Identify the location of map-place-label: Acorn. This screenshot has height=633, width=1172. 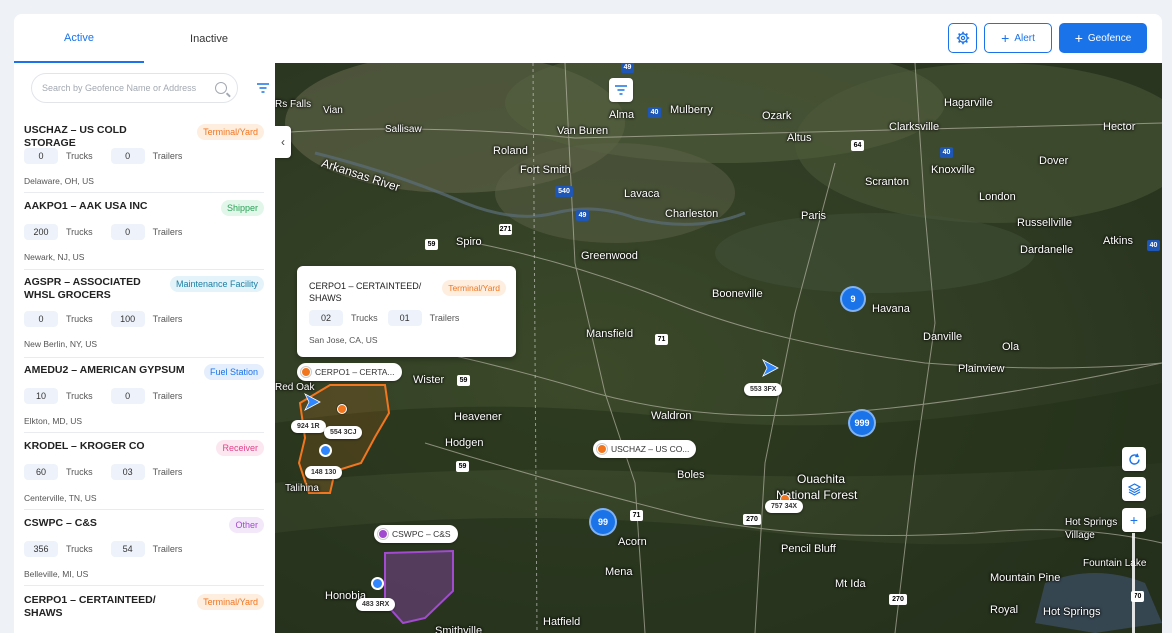
(632, 542).